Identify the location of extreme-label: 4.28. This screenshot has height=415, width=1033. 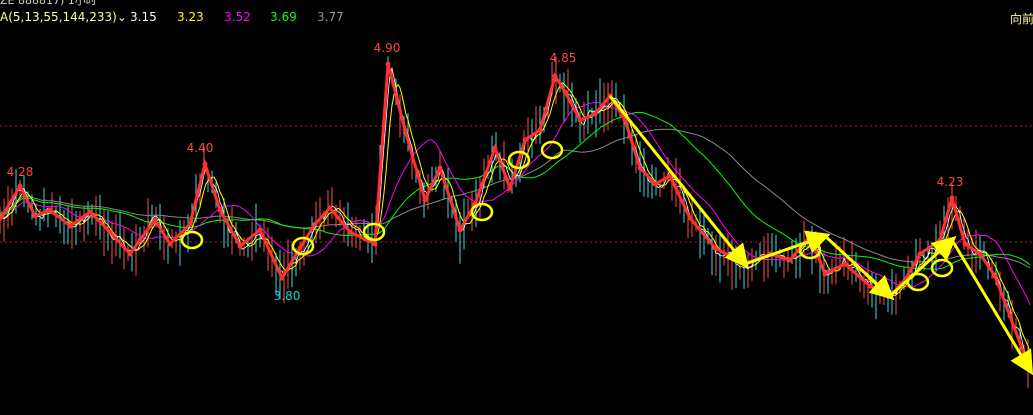
(20, 172).